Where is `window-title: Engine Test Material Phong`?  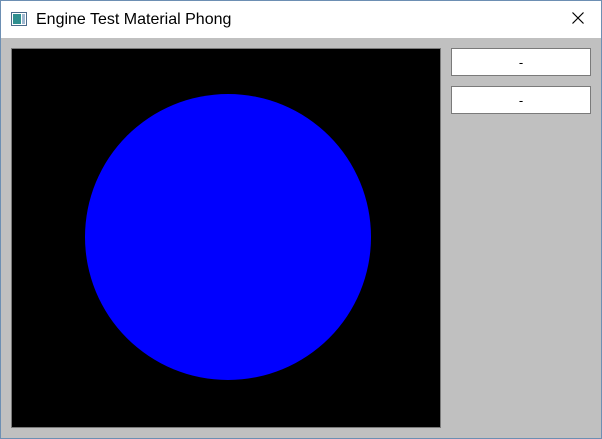
window-title: Engine Test Material Phong is located at coordinates (134, 19).